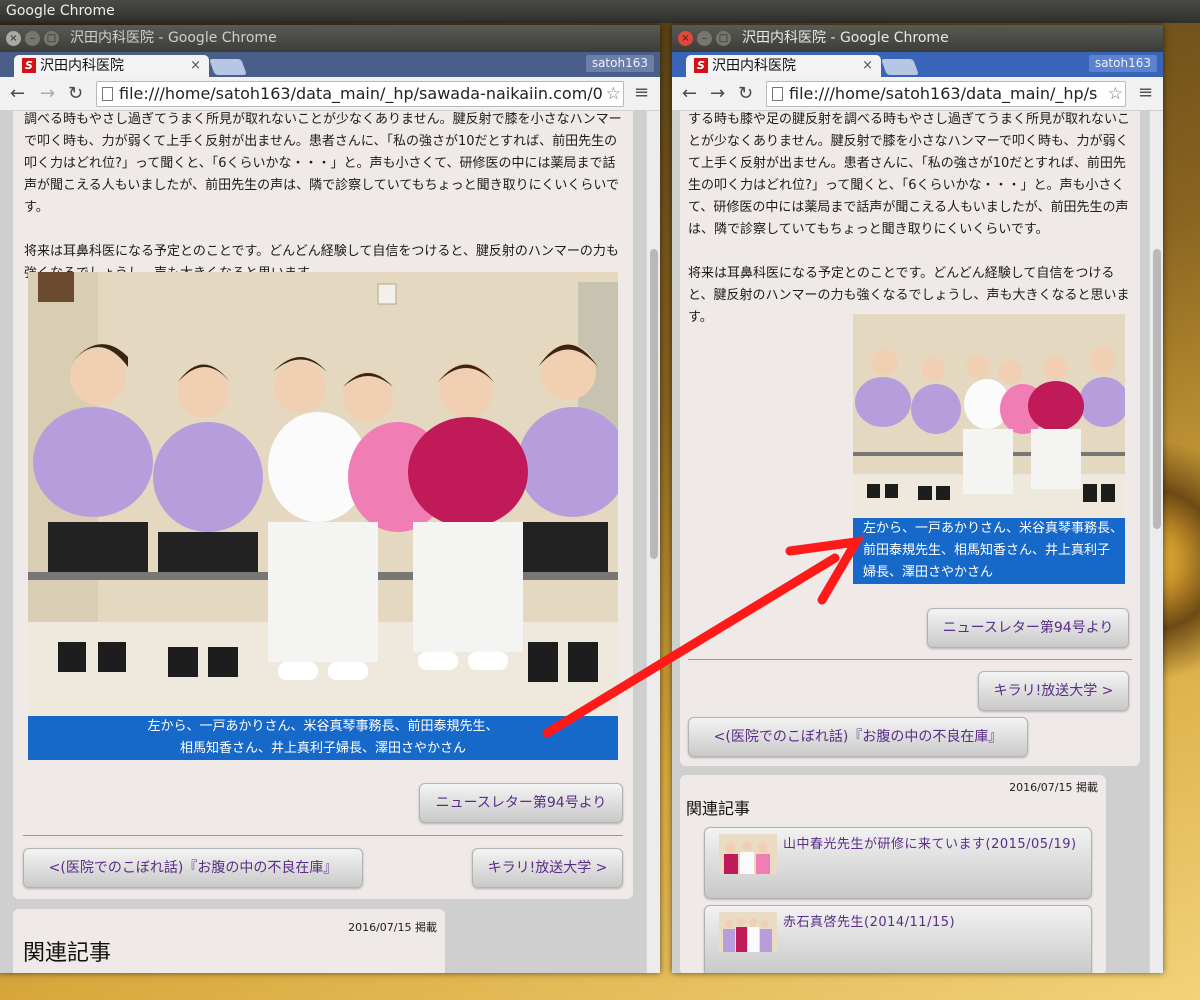  Describe the element at coordinates (229, 941) in the screenshot. I see `related-card: 2016/07/15 掲載 関連記事` at that location.